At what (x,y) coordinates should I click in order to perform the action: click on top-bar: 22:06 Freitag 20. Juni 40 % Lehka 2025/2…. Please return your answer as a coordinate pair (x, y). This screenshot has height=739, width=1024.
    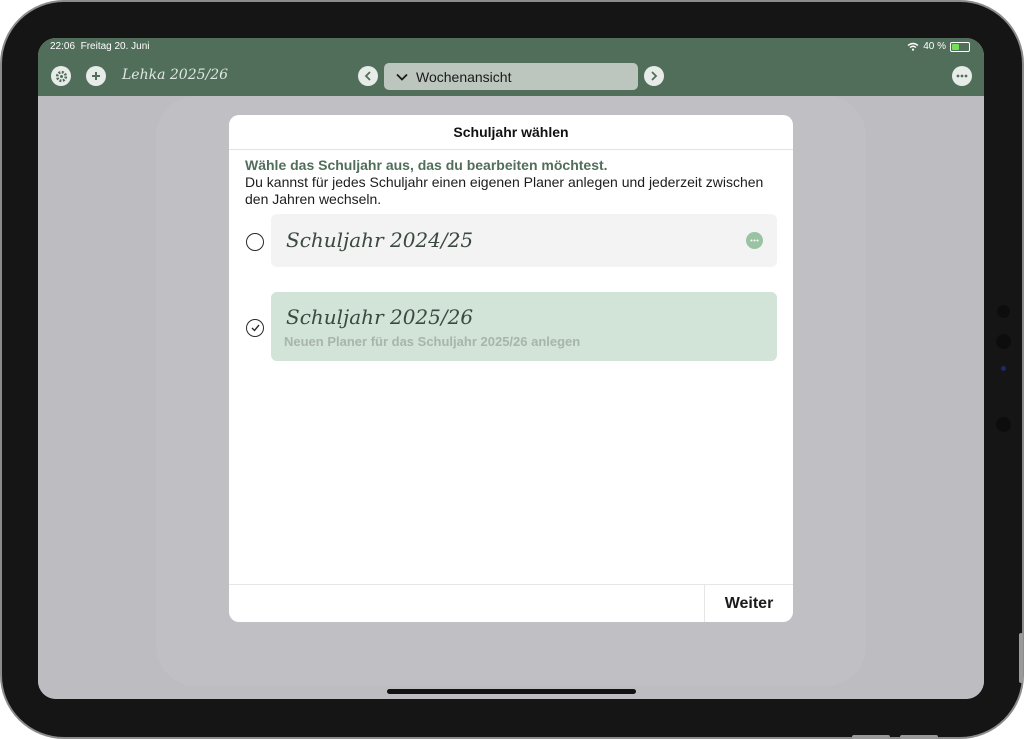
    Looking at the image, I should click on (511, 67).